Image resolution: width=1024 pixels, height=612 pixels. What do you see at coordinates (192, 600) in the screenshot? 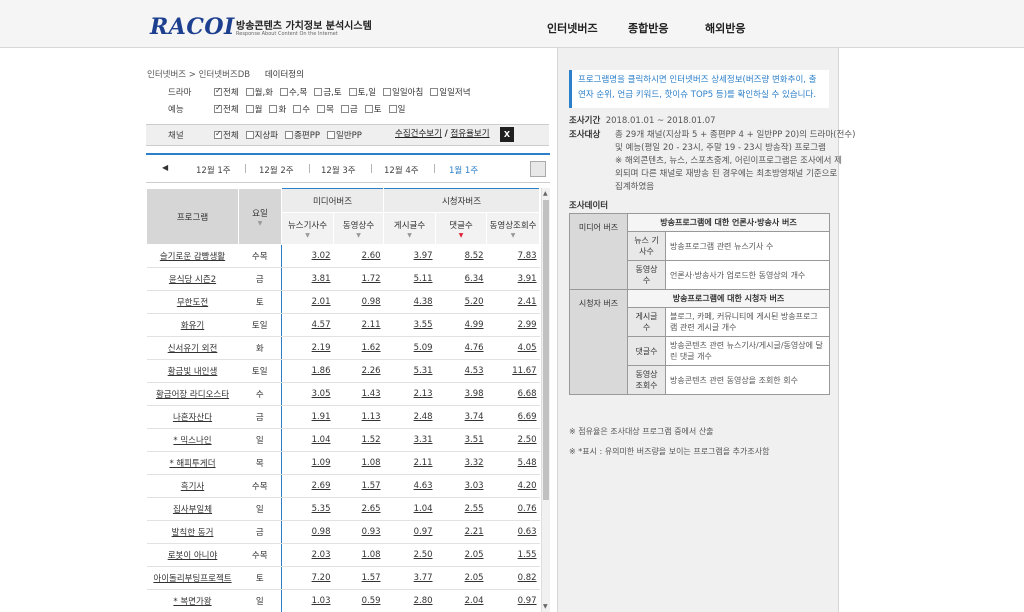
I see `program-name-link: * 복면가왕` at bounding box center [192, 600].